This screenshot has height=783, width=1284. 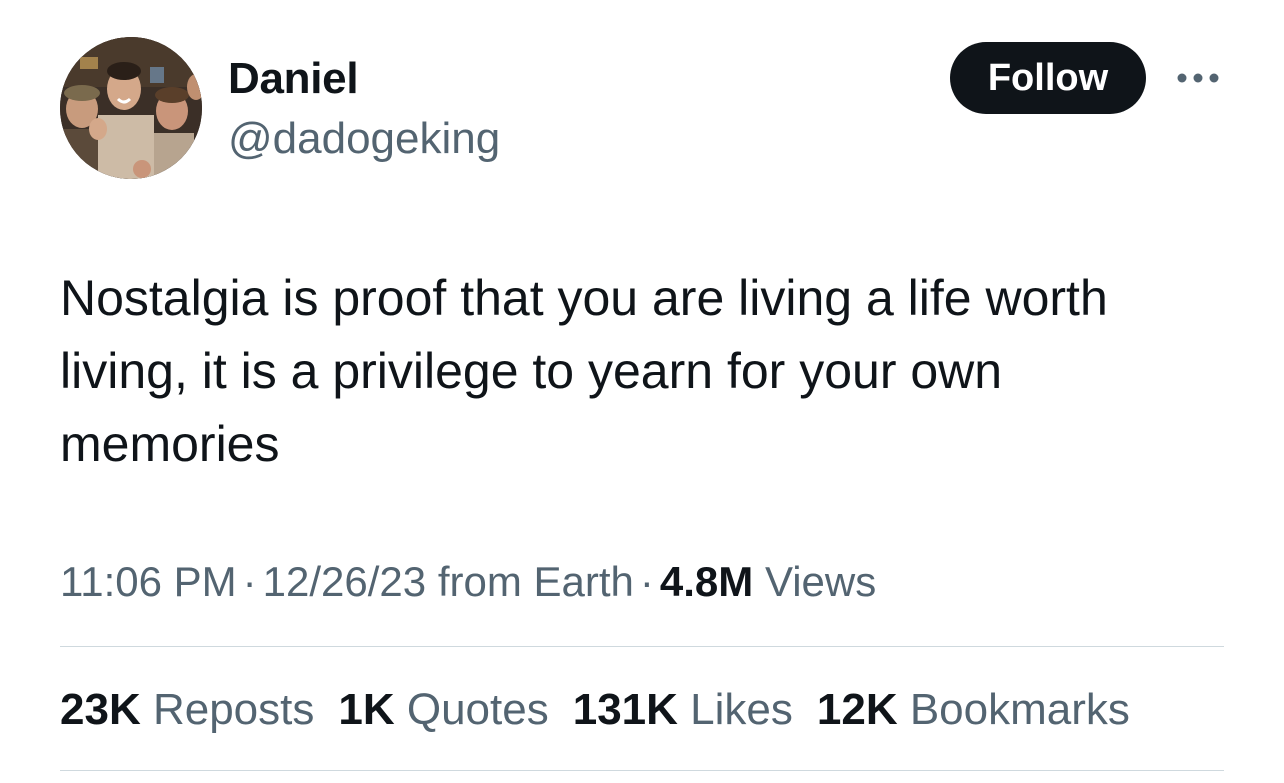 I want to click on stat-quotes: 1K Quotes, so click(x=443, y=710).